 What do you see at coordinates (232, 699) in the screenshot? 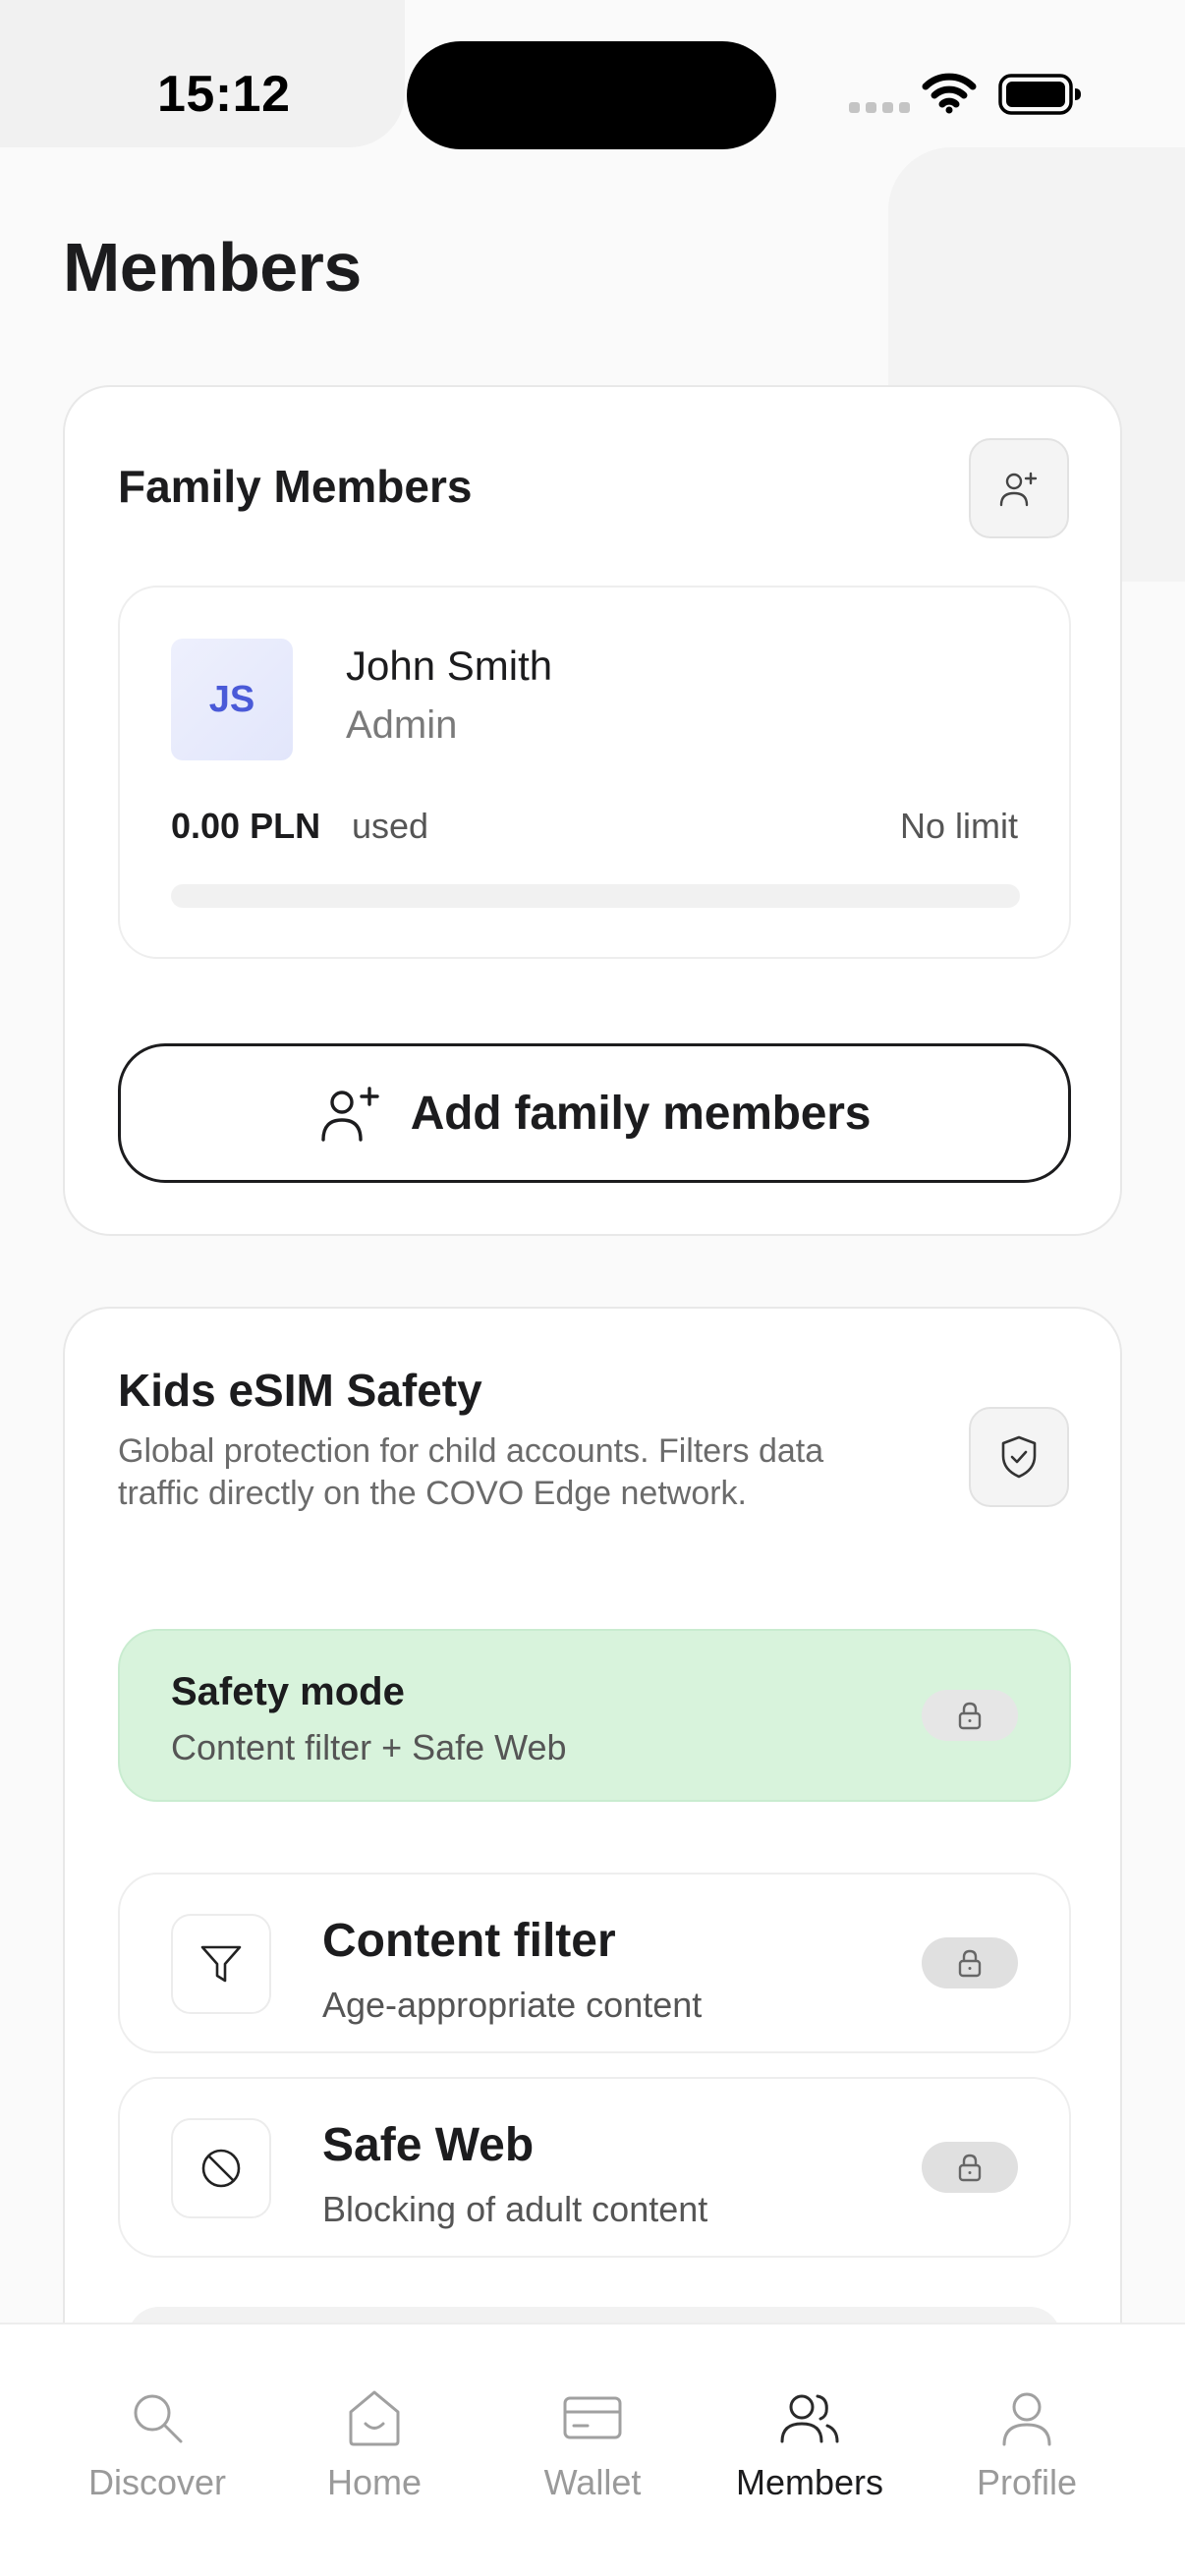
I see `avatar: JS` at bounding box center [232, 699].